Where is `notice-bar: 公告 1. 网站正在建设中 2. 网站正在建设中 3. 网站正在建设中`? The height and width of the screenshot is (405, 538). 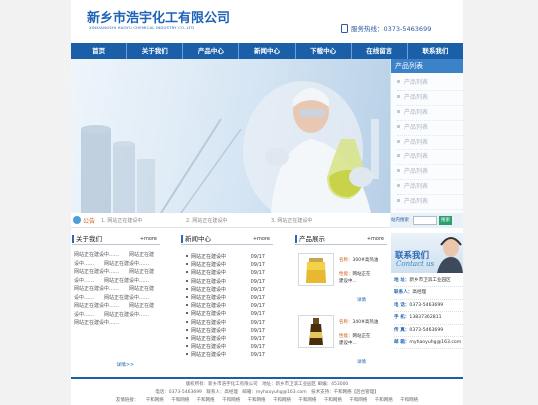 notice-bar: 公告 1. 网站正在建设中 2. 网站正在建设中 3. 网站正在建设中 is located at coordinates (230, 220).